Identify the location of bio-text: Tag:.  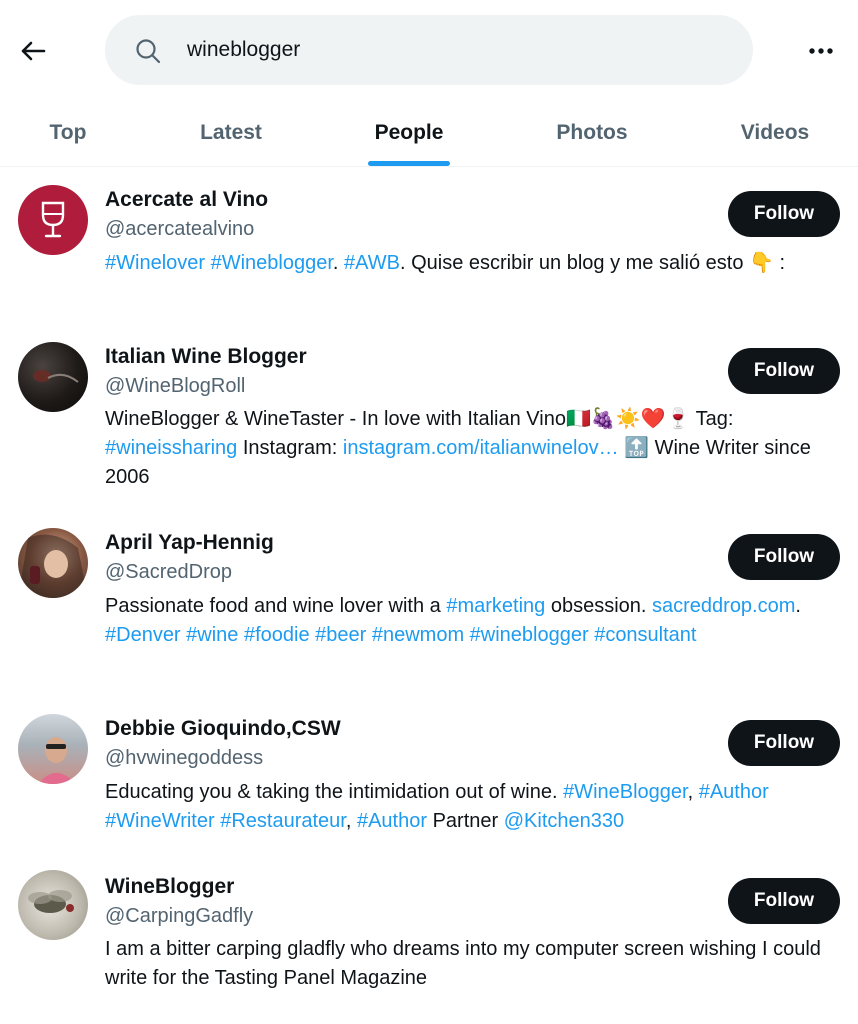
(712, 419).